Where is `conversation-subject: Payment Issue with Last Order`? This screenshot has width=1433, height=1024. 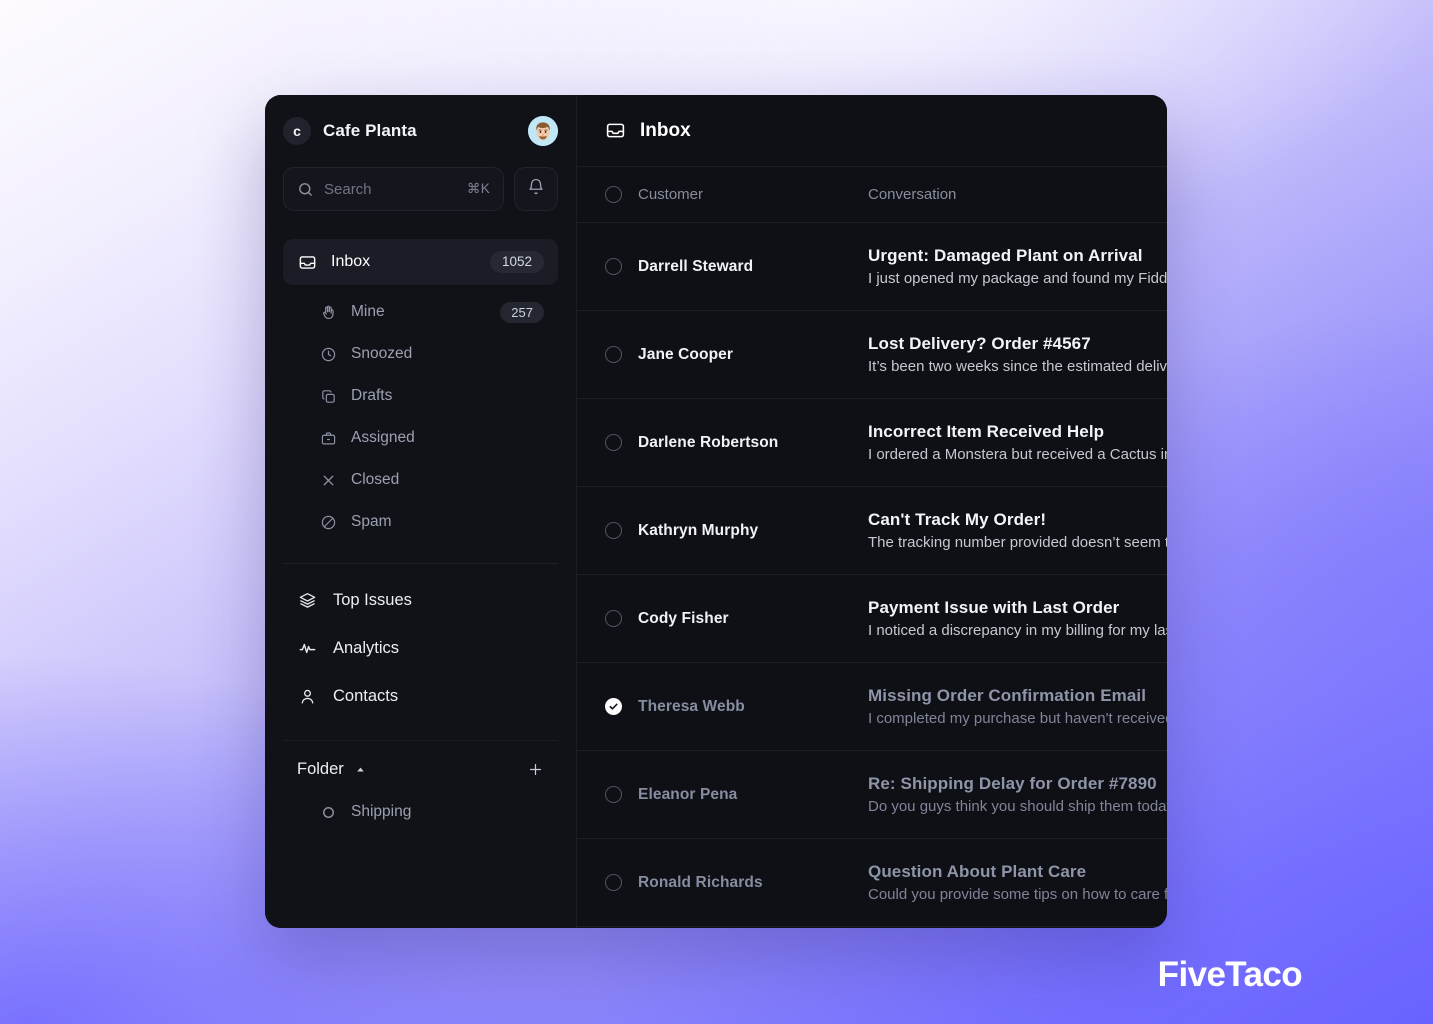 conversation-subject: Payment Issue with Last Order is located at coordinates (994, 607).